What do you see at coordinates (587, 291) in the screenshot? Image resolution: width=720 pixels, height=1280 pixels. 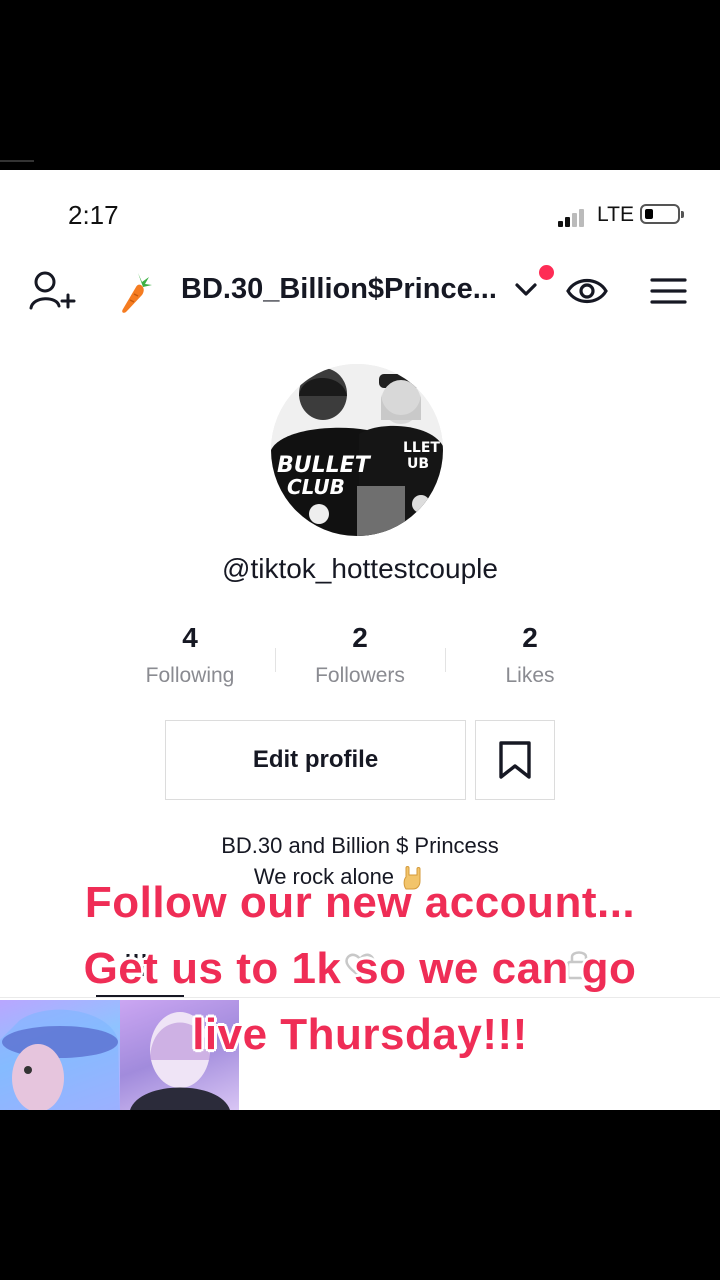 I see `eye-icon` at bounding box center [587, 291].